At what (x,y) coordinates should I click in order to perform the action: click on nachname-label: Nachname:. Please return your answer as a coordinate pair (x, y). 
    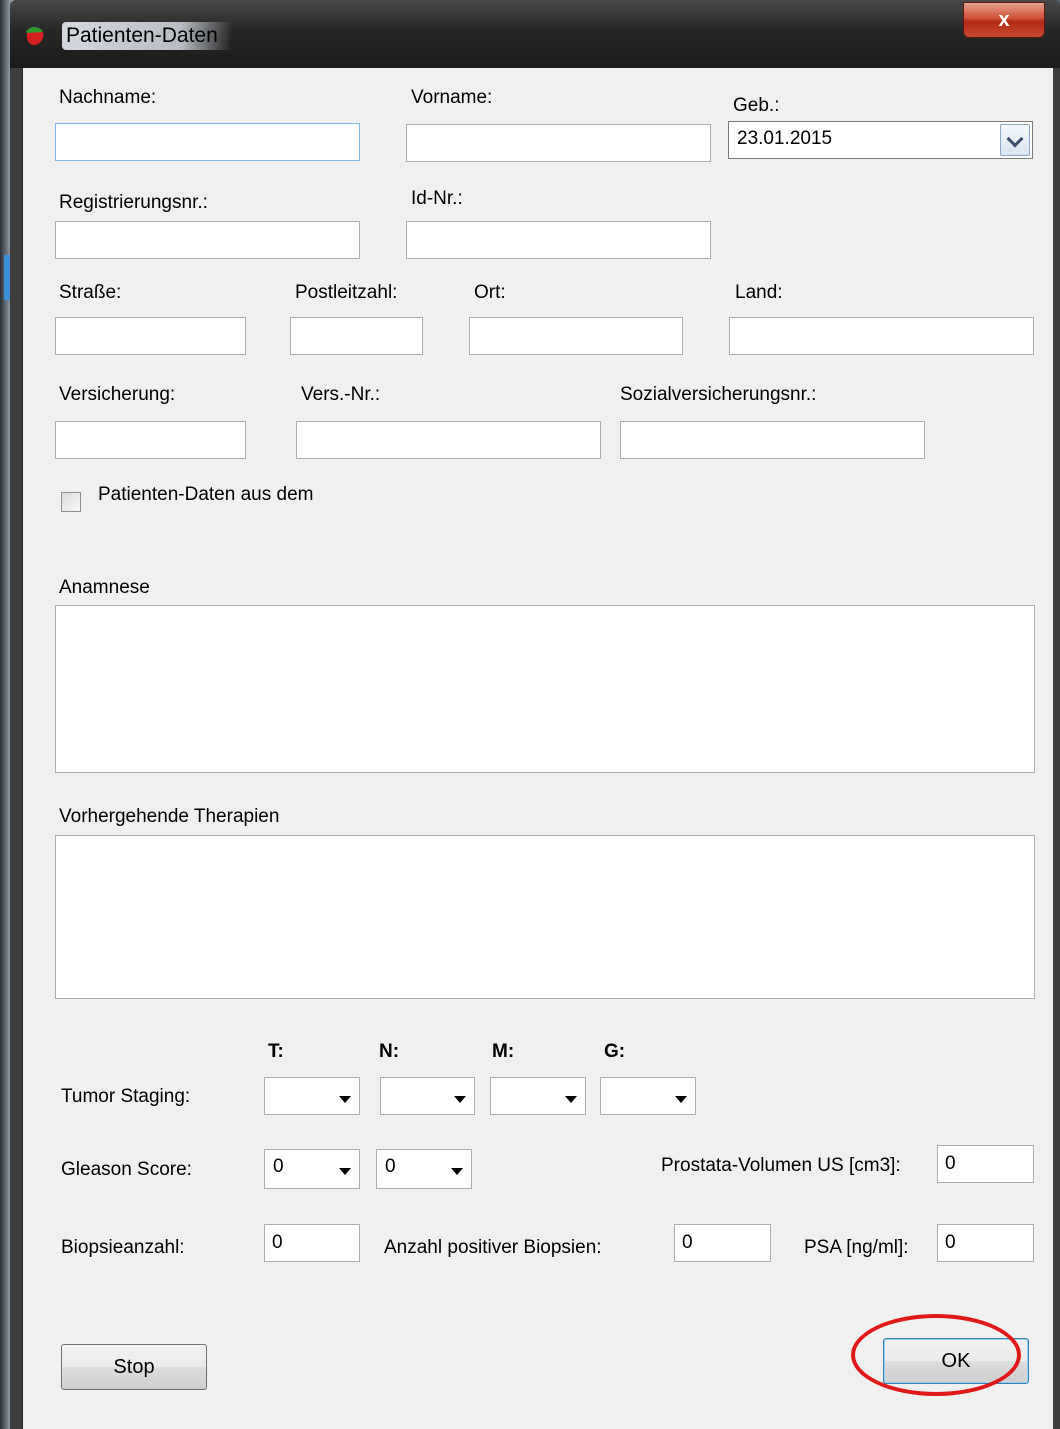
    Looking at the image, I should click on (108, 97).